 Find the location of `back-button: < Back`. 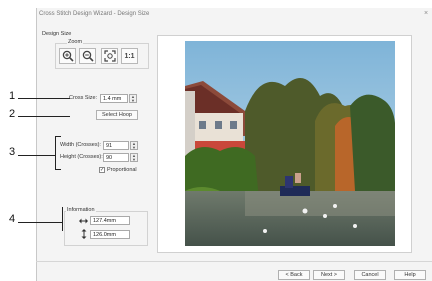

back-button: < Back is located at coordinates (294, 275).